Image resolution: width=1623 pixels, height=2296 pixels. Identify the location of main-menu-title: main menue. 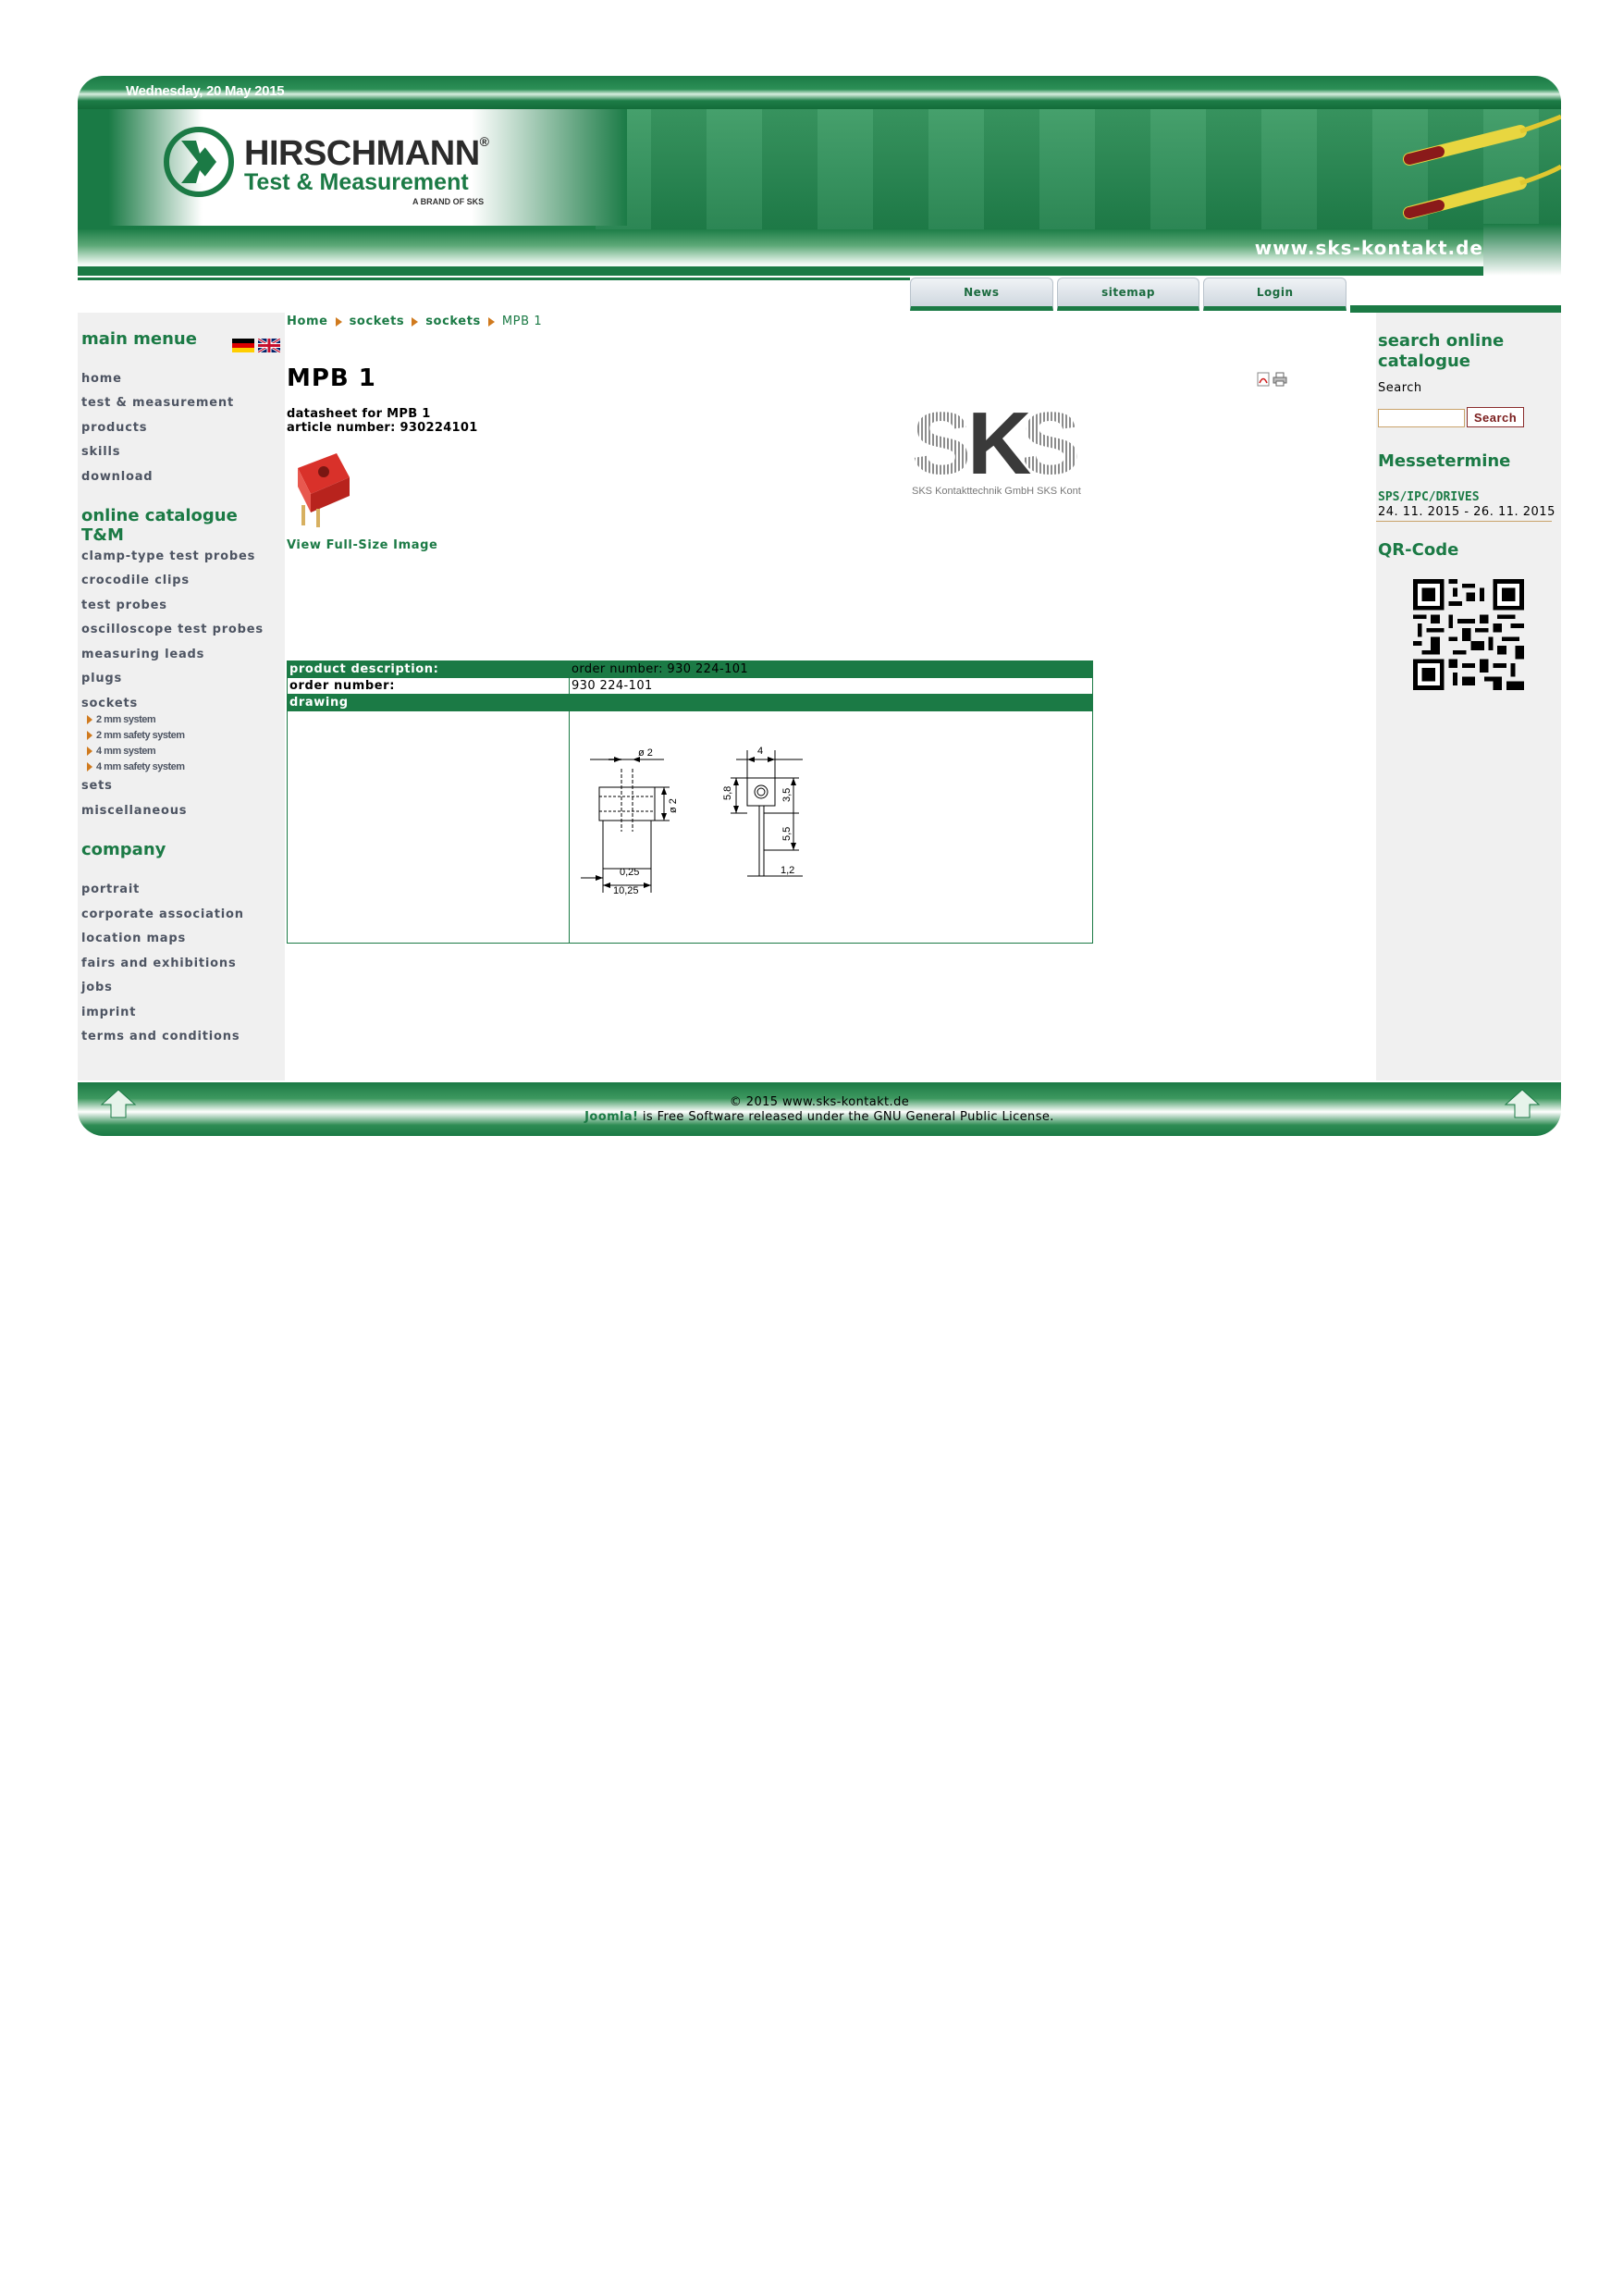
(139, 339).